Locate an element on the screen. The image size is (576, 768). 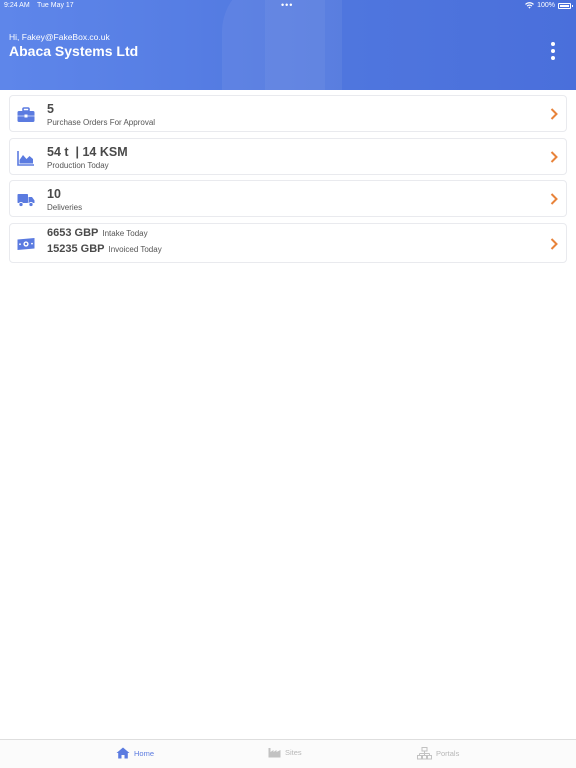
purchase-orders-count: 5 is located at coordinates (50, 109).